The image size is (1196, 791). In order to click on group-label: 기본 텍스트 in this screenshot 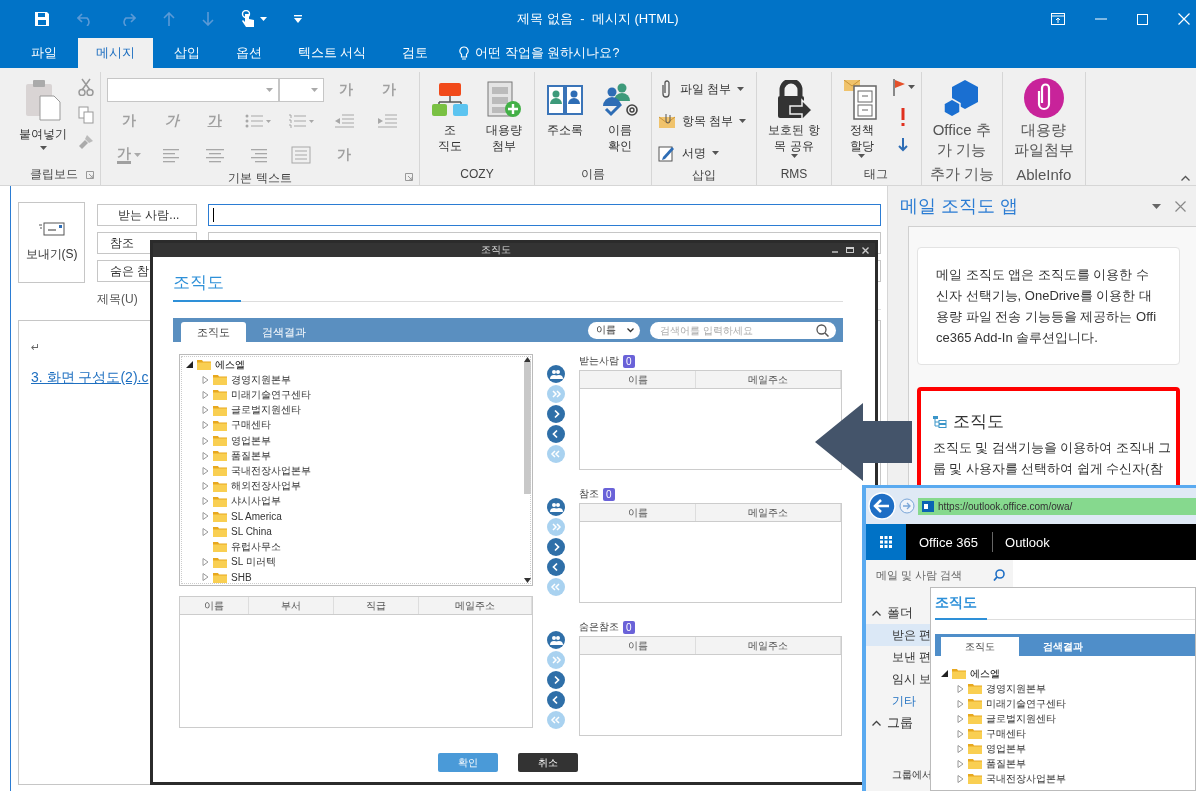, I will do `click(260, 178)`.